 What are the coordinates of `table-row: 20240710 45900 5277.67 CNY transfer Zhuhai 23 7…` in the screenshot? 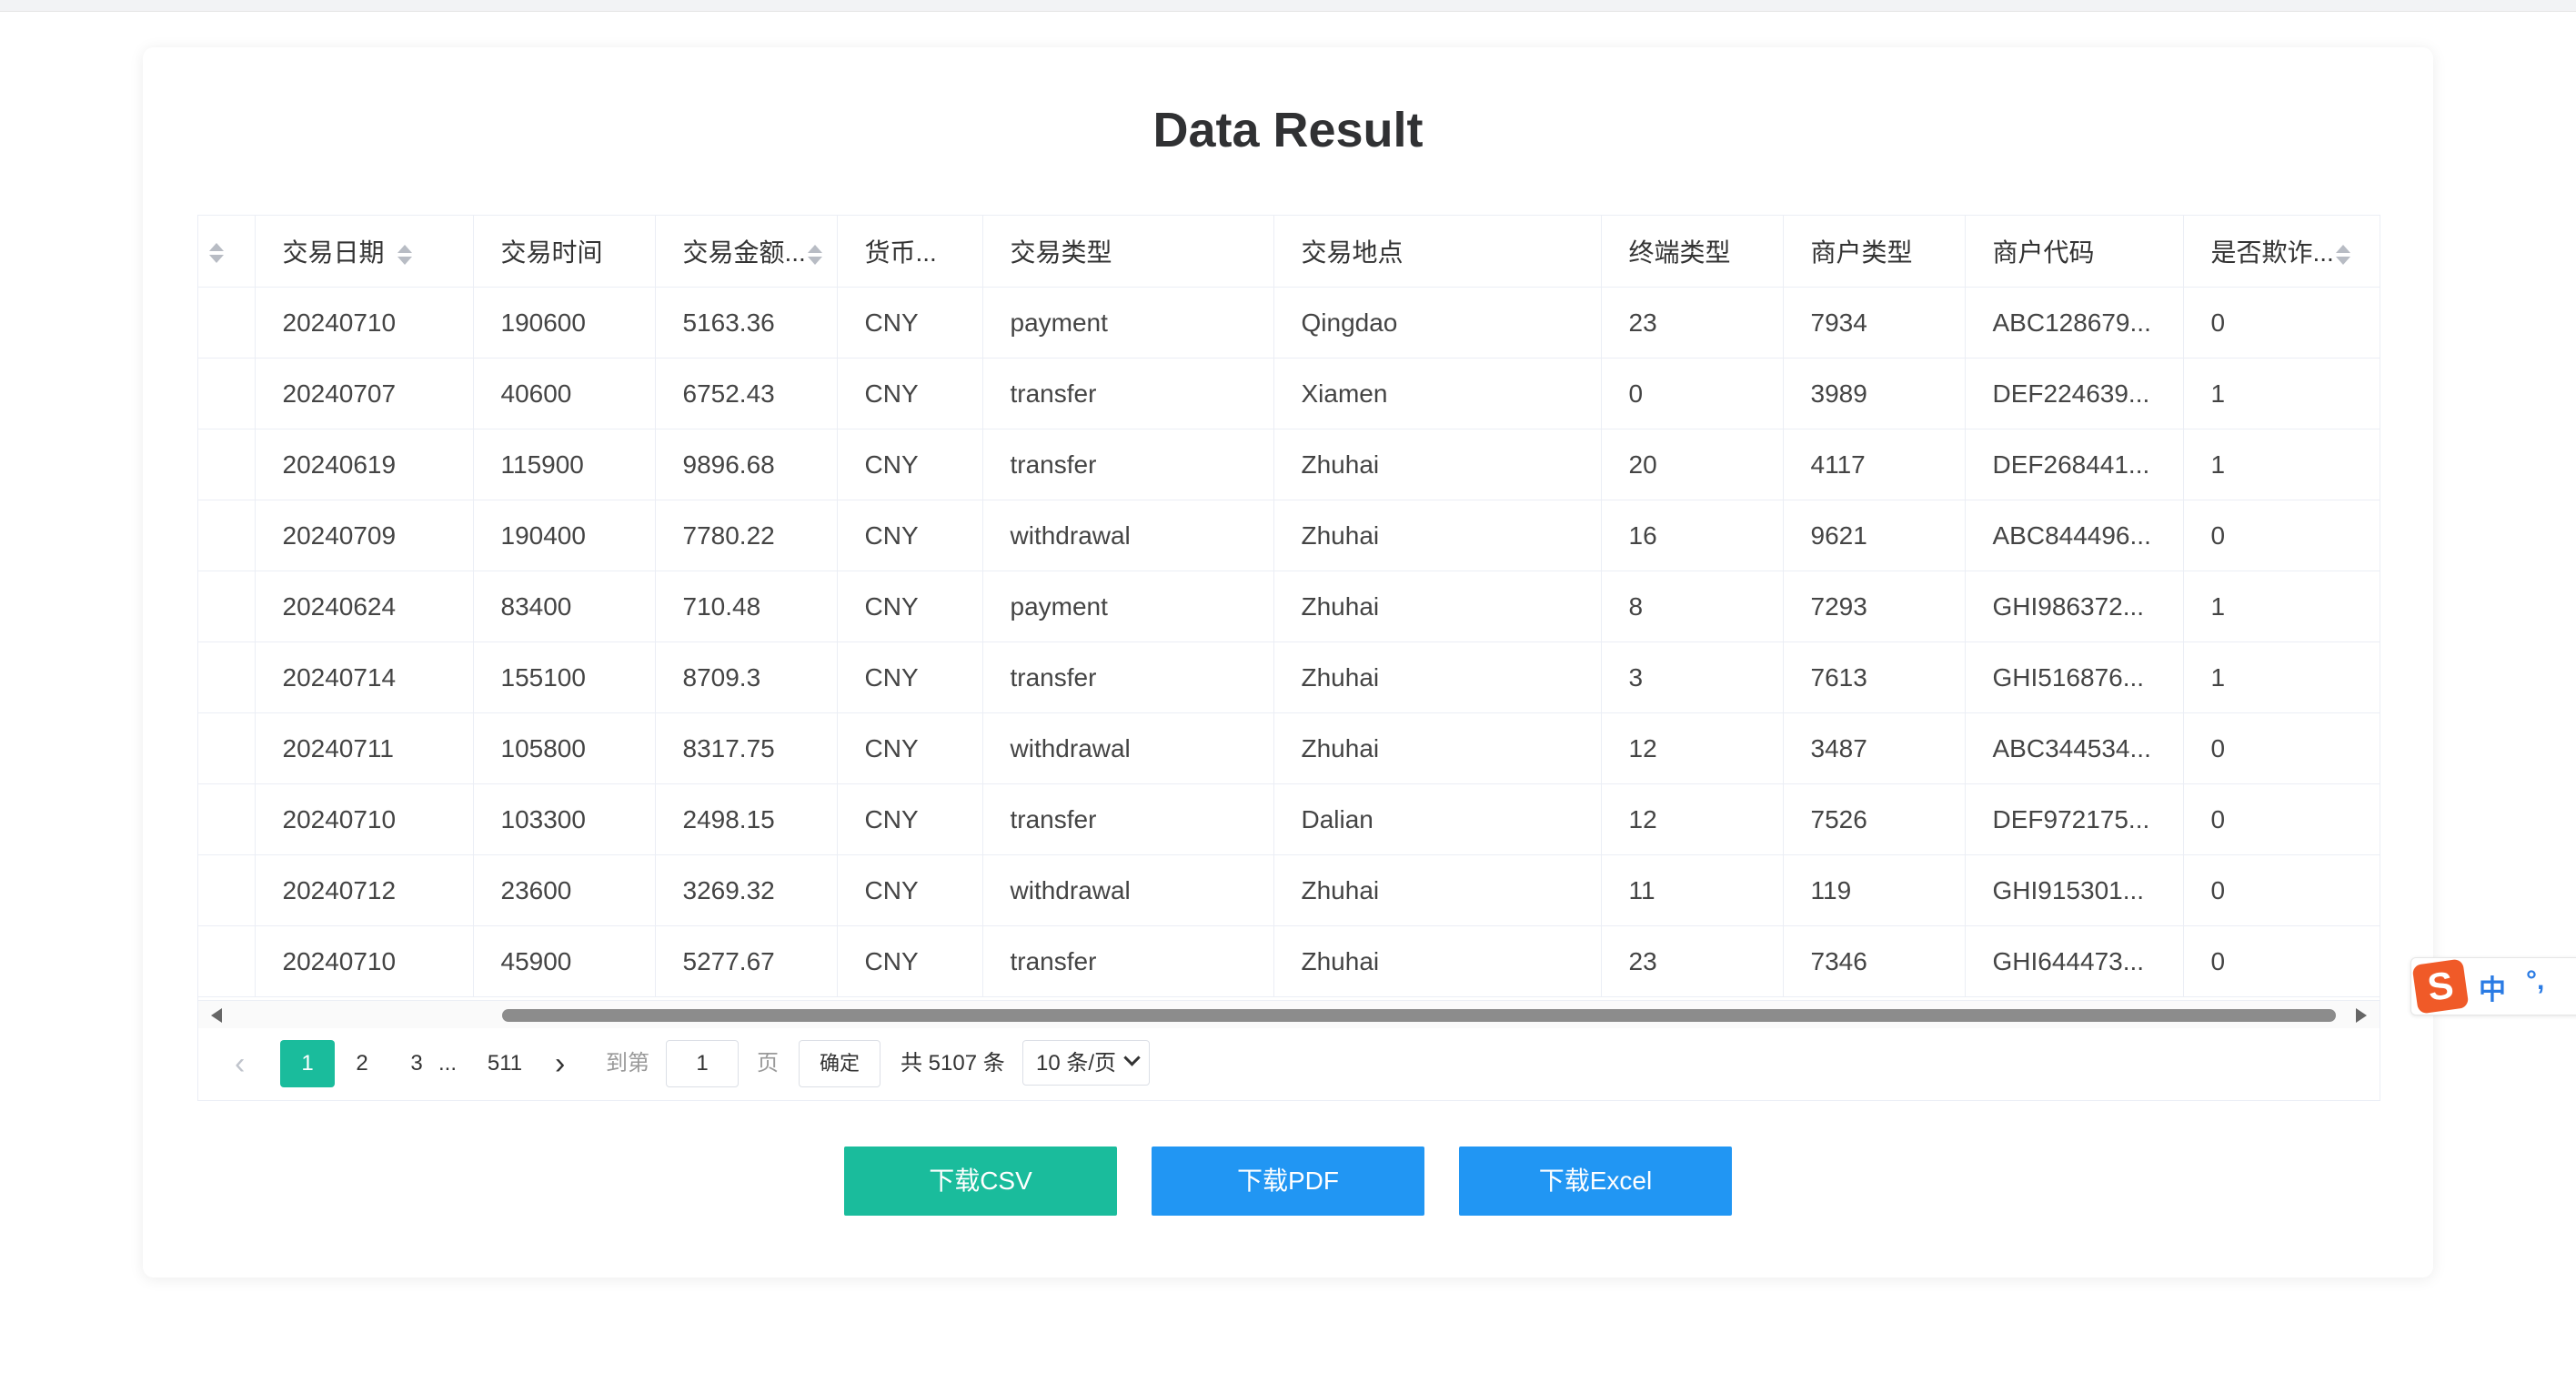 It's located at (1289, 961).